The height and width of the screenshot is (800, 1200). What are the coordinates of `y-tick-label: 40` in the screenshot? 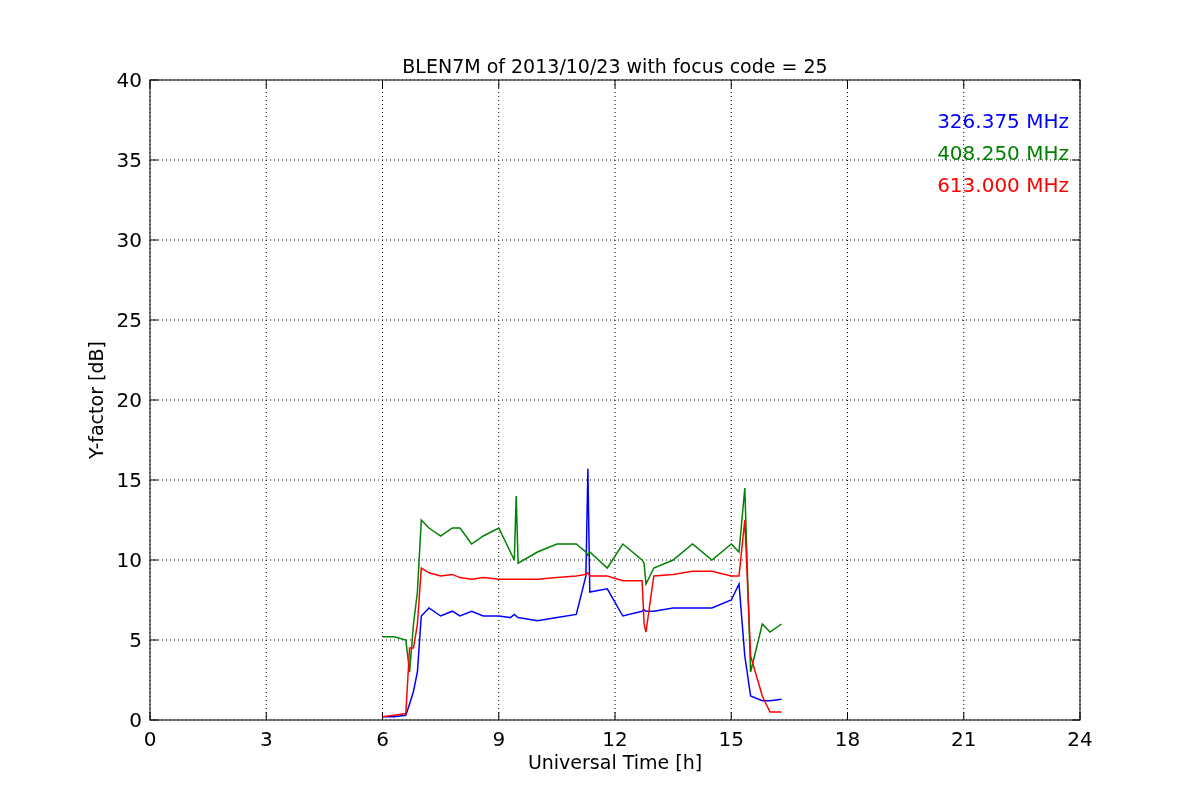 It's located at (129, 80).